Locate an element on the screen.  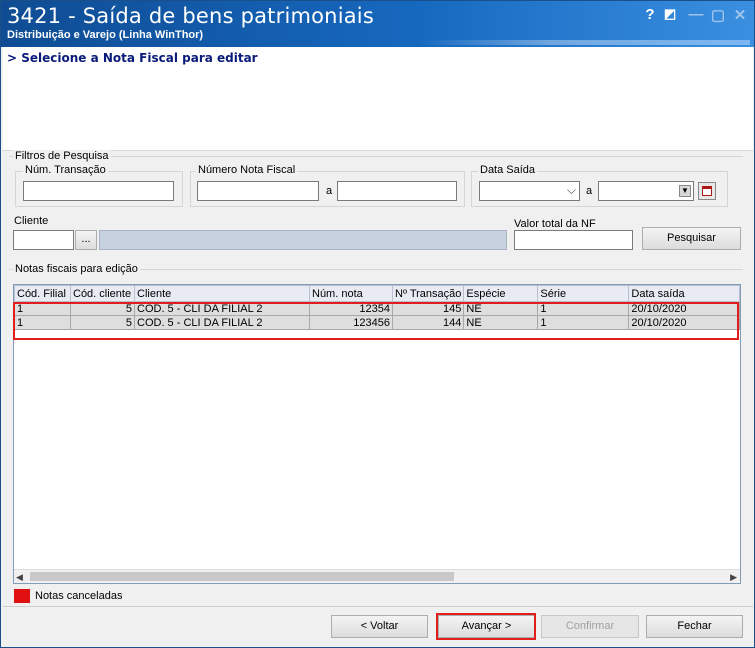
cliente-name-field is located at coordinates (303, 240).